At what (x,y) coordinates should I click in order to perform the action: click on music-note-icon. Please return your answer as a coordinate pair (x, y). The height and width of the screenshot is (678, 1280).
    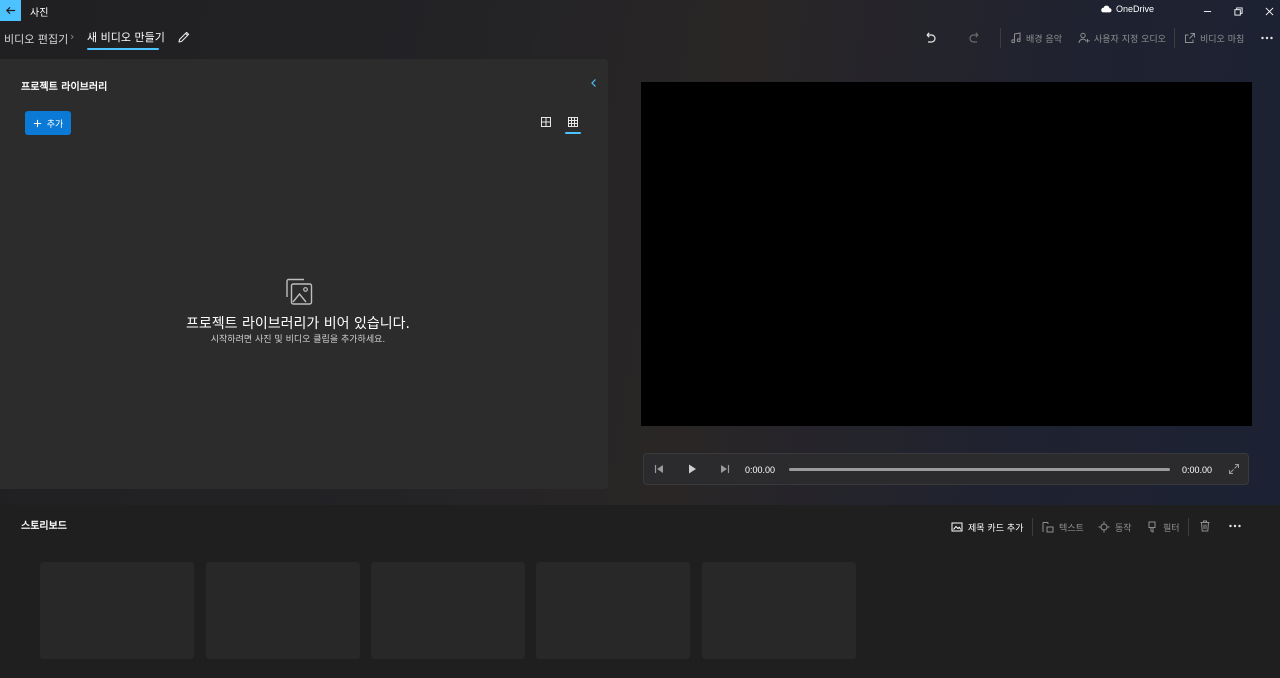
    Looking at the image, I should click on (1016, 38).